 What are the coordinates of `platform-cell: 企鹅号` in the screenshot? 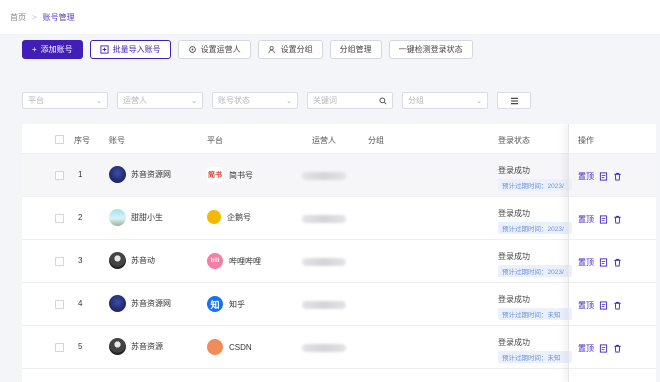 It's located at (229, 217).